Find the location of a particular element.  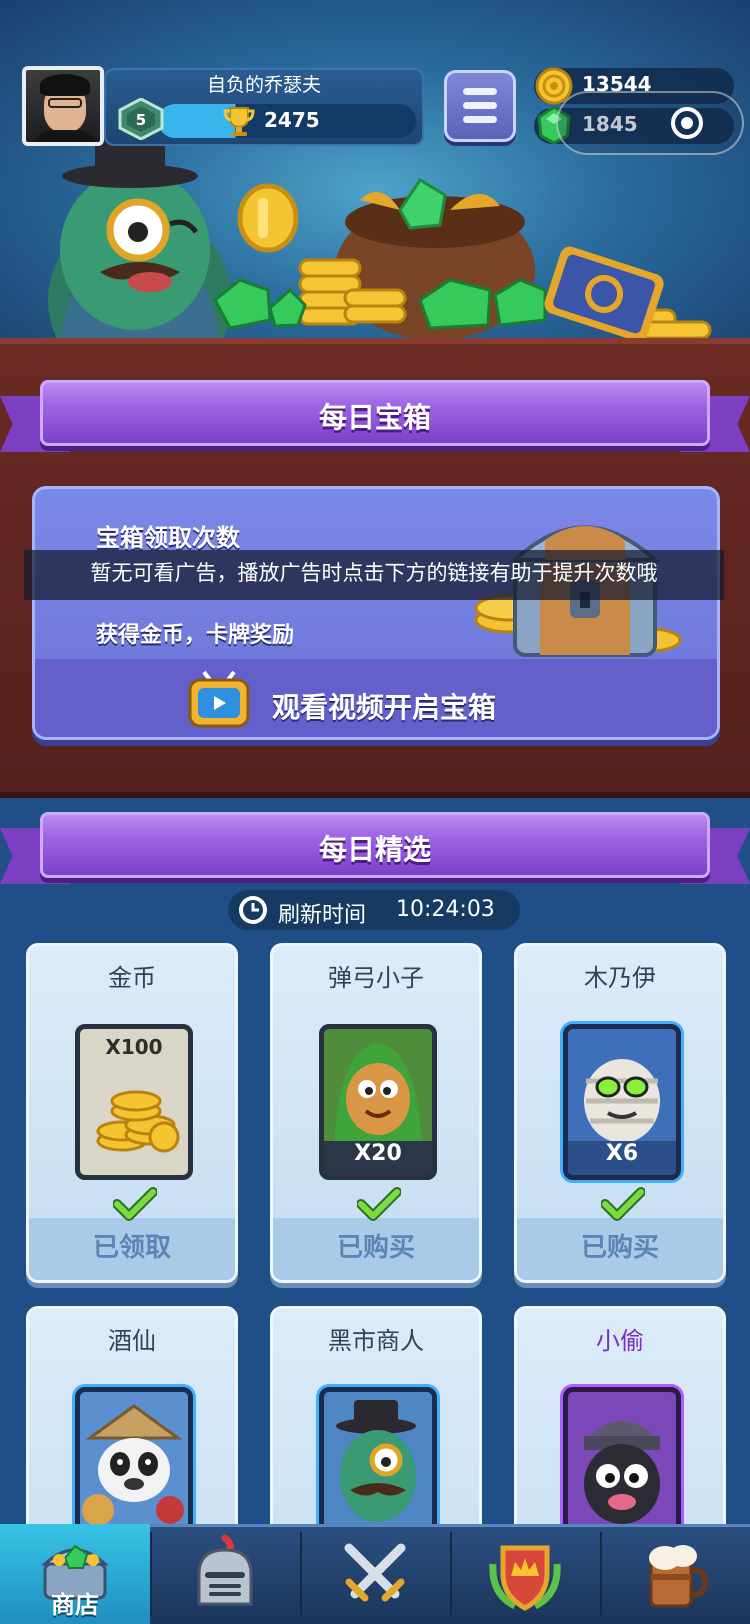

item-quantity: X100 is located at coordinates (134, 1047).